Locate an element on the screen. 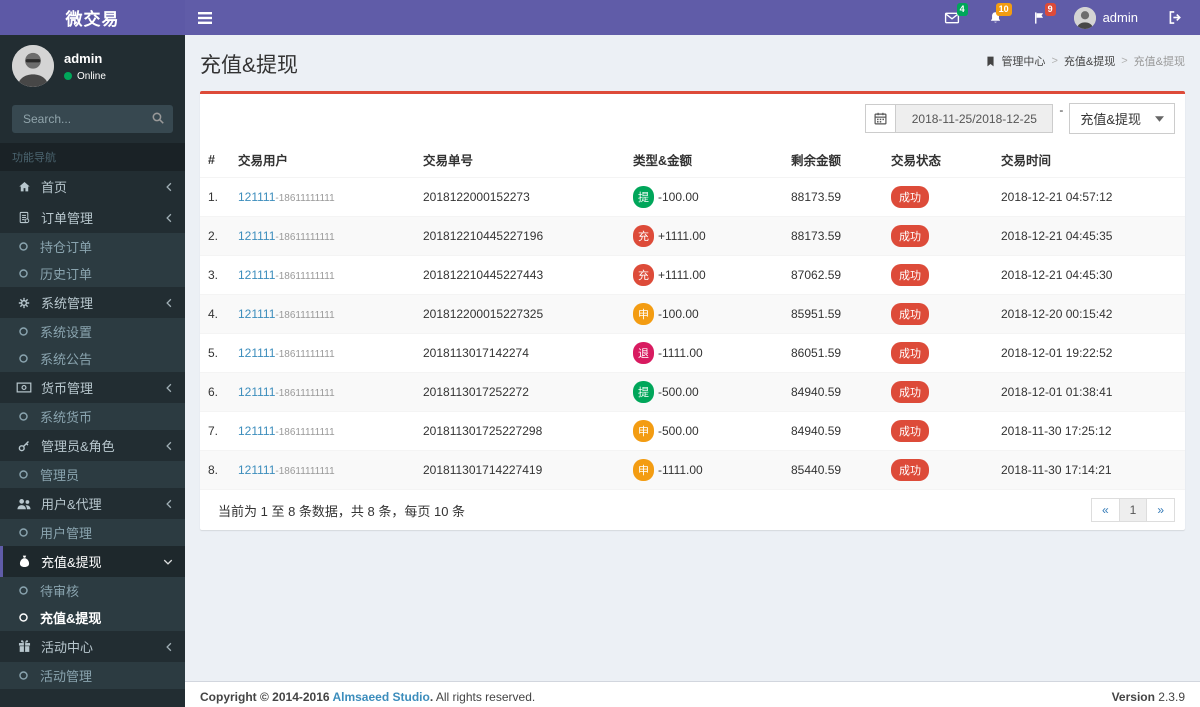 This screenshot has width=1200, height=707. orders-icon is located at coordinates (24, 217).